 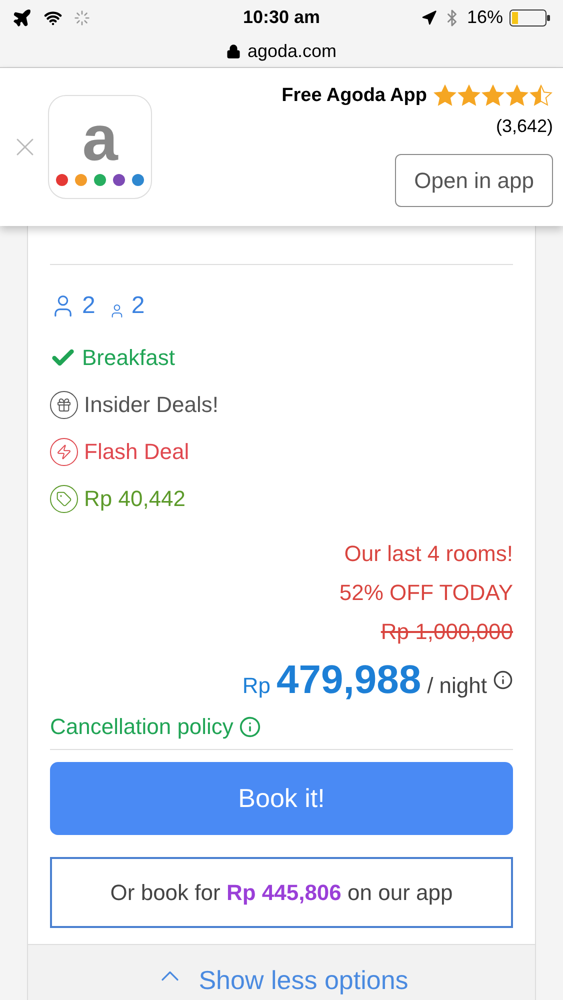 What do you see at coordinates (428, 18) in the screenshot?
I see `location-icon` at bounding box center [428, 18].